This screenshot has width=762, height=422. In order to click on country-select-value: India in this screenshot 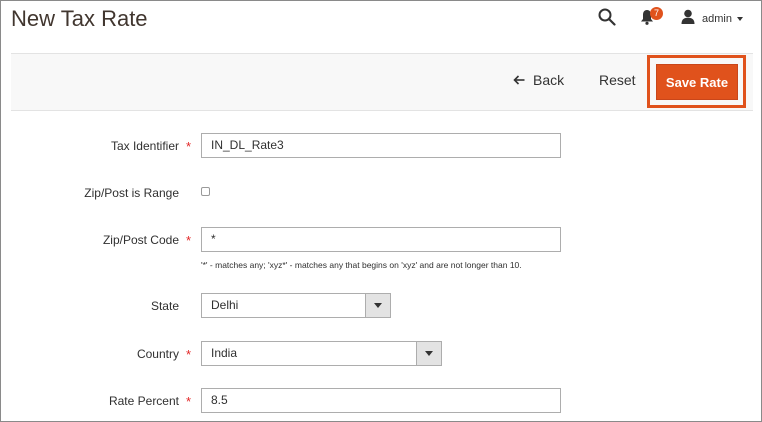, I will do `click(224, 353)`.